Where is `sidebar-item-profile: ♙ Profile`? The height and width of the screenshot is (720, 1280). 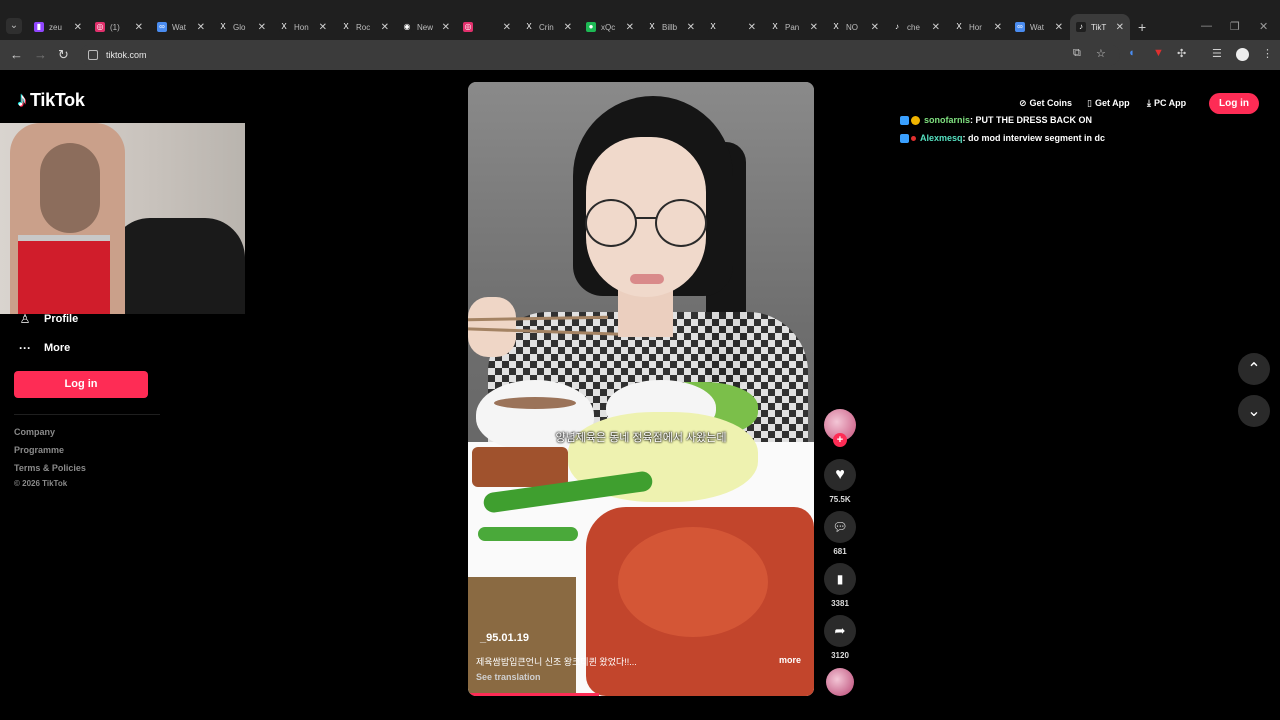 sidebar-item-profile: ♙ Profile is located at coordinates (48, 319).